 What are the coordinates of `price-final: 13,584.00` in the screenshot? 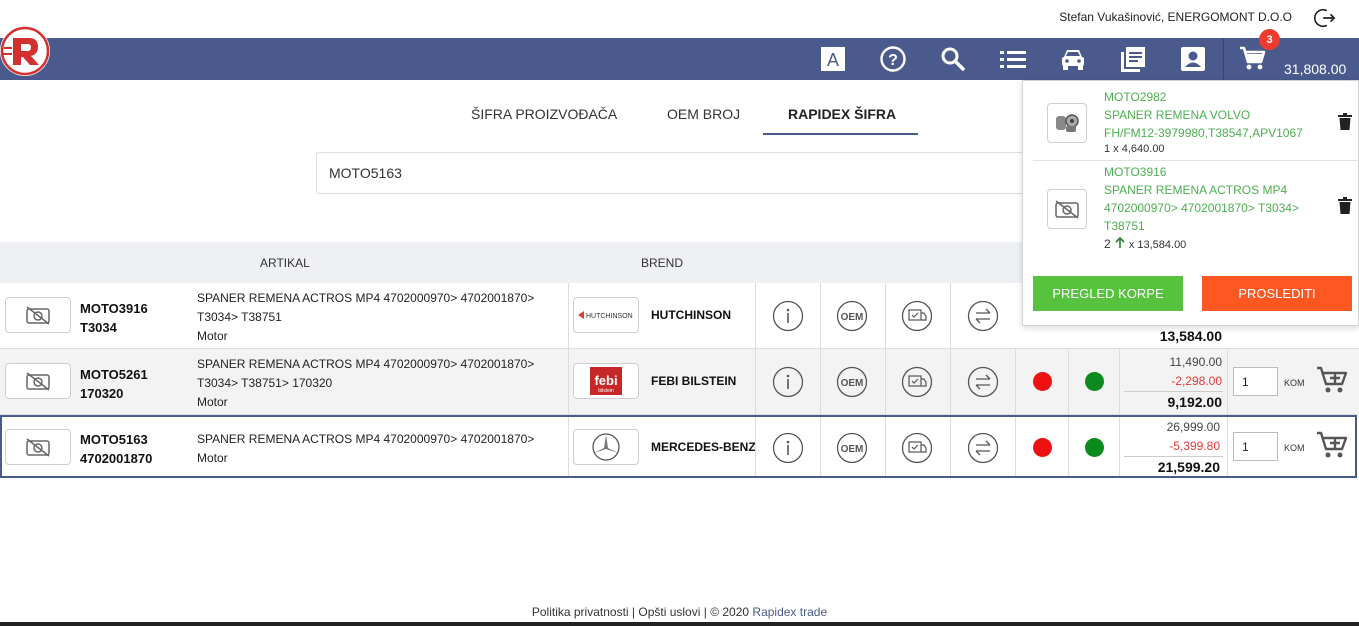 It's located at (1190, 336).